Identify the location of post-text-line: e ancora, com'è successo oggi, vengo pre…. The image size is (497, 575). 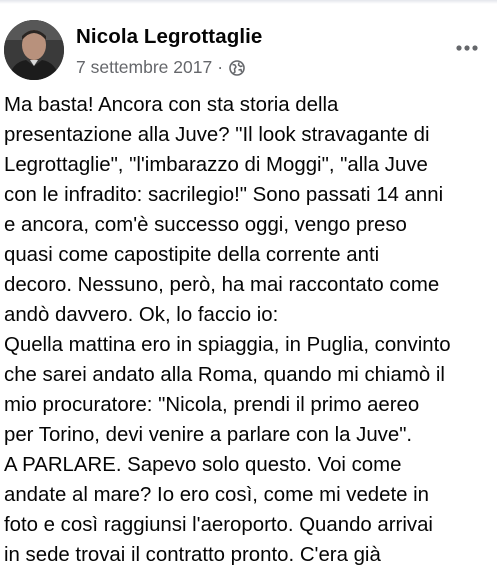
(205, 225).